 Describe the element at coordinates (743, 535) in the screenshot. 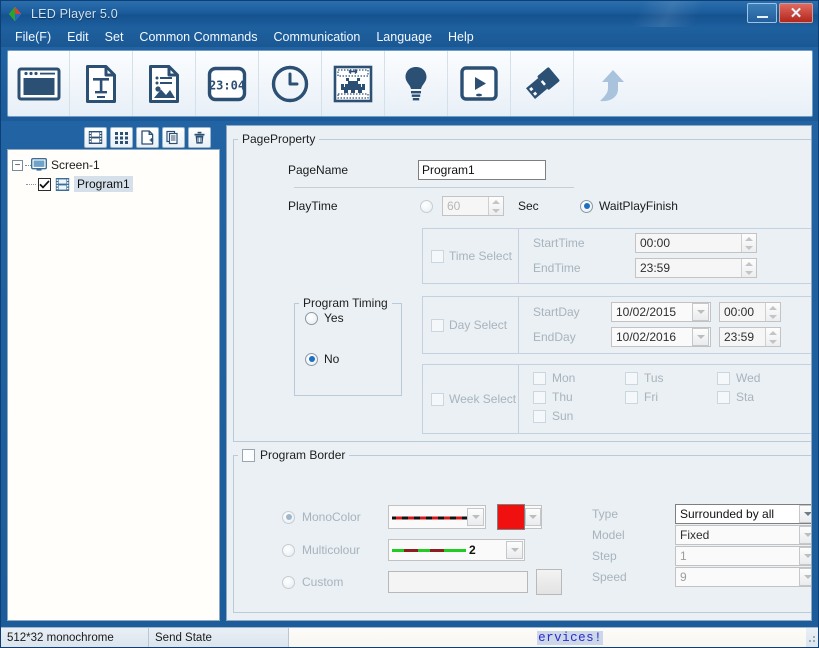

I see `model-dropdown: Fixed` at that location.